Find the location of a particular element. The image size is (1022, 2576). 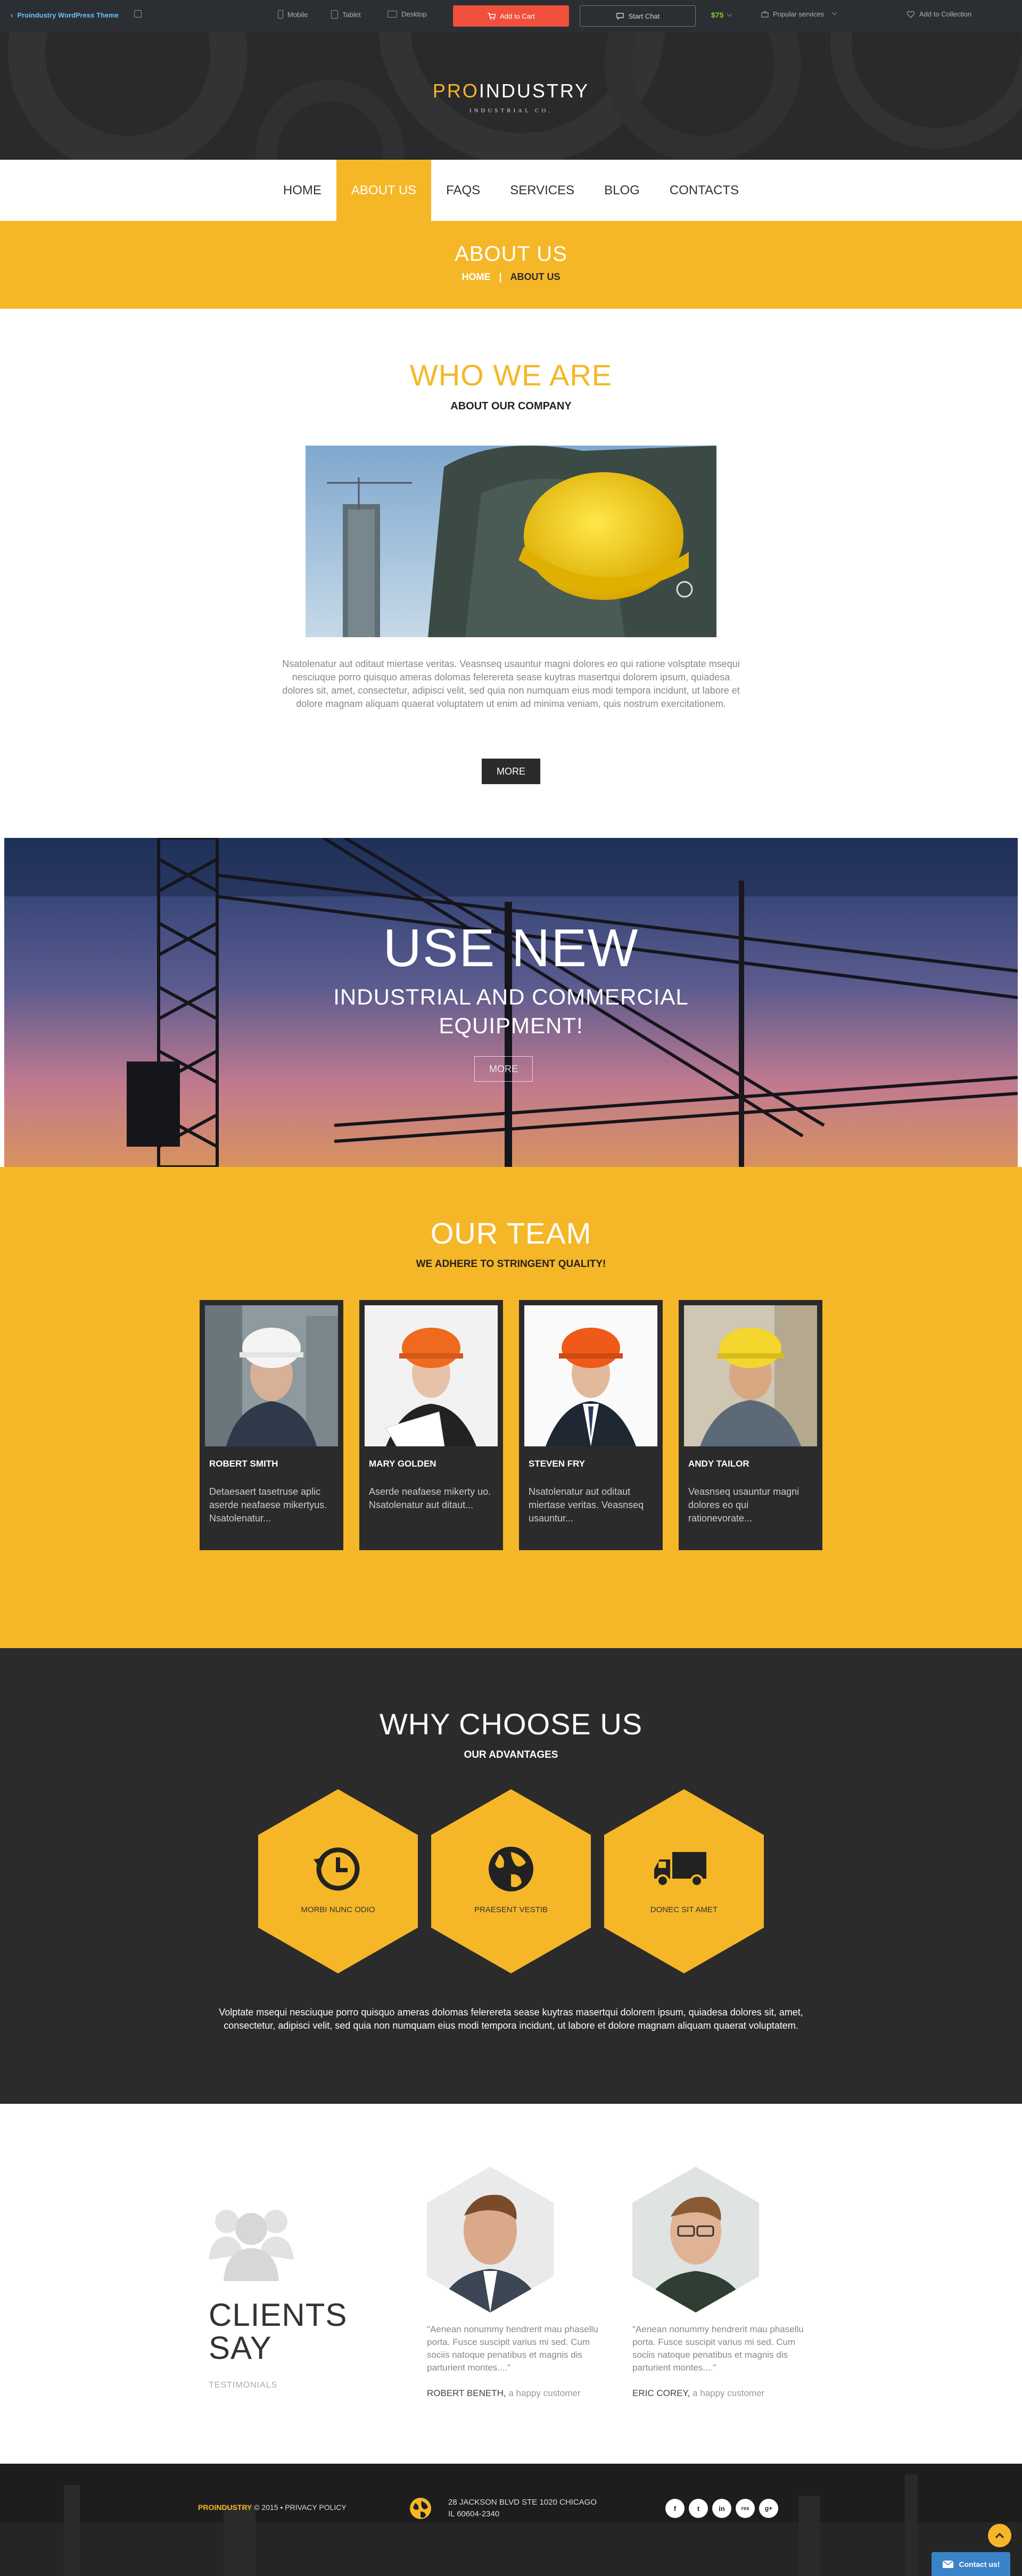

add-to-collection-button: Add to Collection is located at coordinates (938, 14).